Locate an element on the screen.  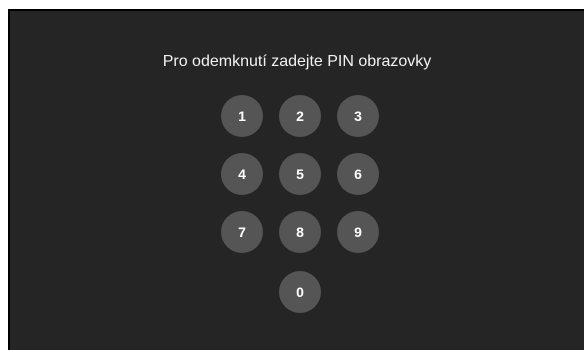
key-1-button: 1 is located at coordinates (242, 116).